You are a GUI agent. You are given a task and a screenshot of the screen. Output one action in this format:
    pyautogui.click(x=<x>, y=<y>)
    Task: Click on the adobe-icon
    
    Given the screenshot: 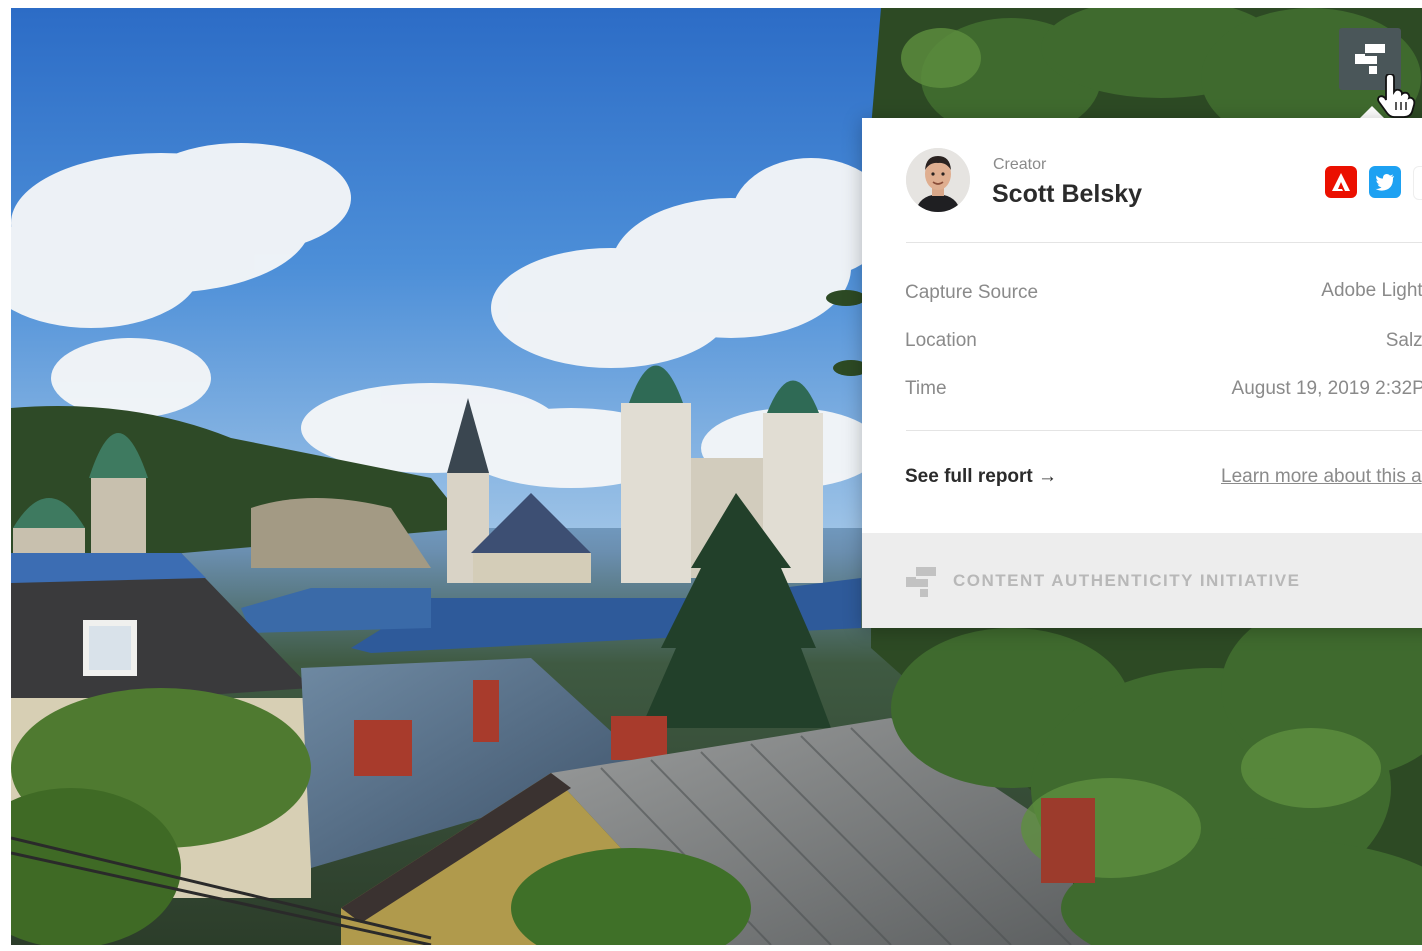 What is the action you would take?
    pyautogui.click(x=1341, y=182)
    